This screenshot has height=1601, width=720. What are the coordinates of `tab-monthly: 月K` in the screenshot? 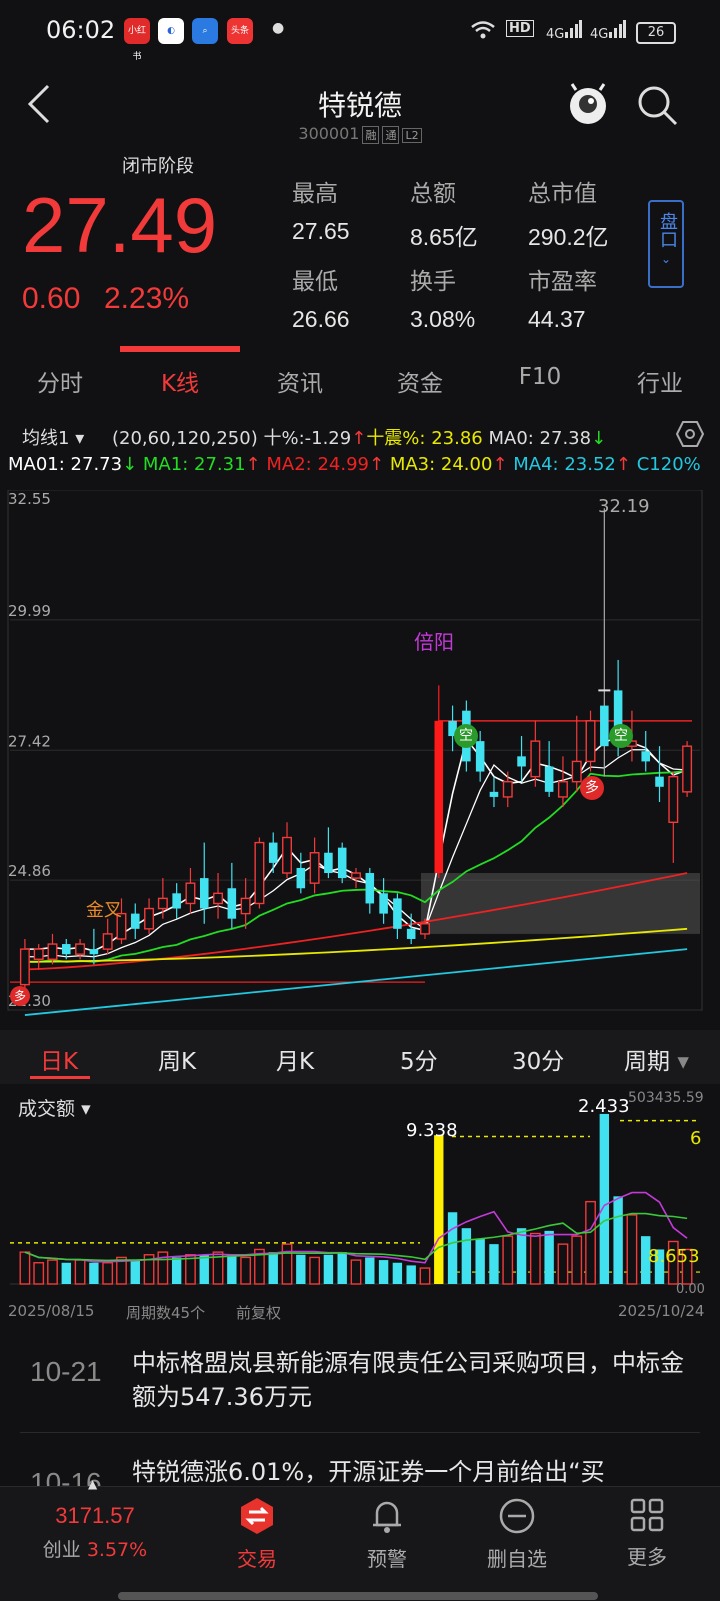 It's located at (295, 1059).